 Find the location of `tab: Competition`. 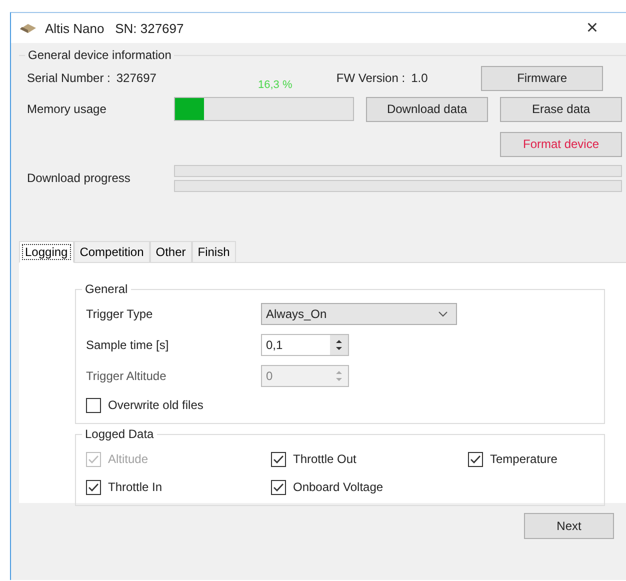

tab: Competition is located at coordinates (112, 252).